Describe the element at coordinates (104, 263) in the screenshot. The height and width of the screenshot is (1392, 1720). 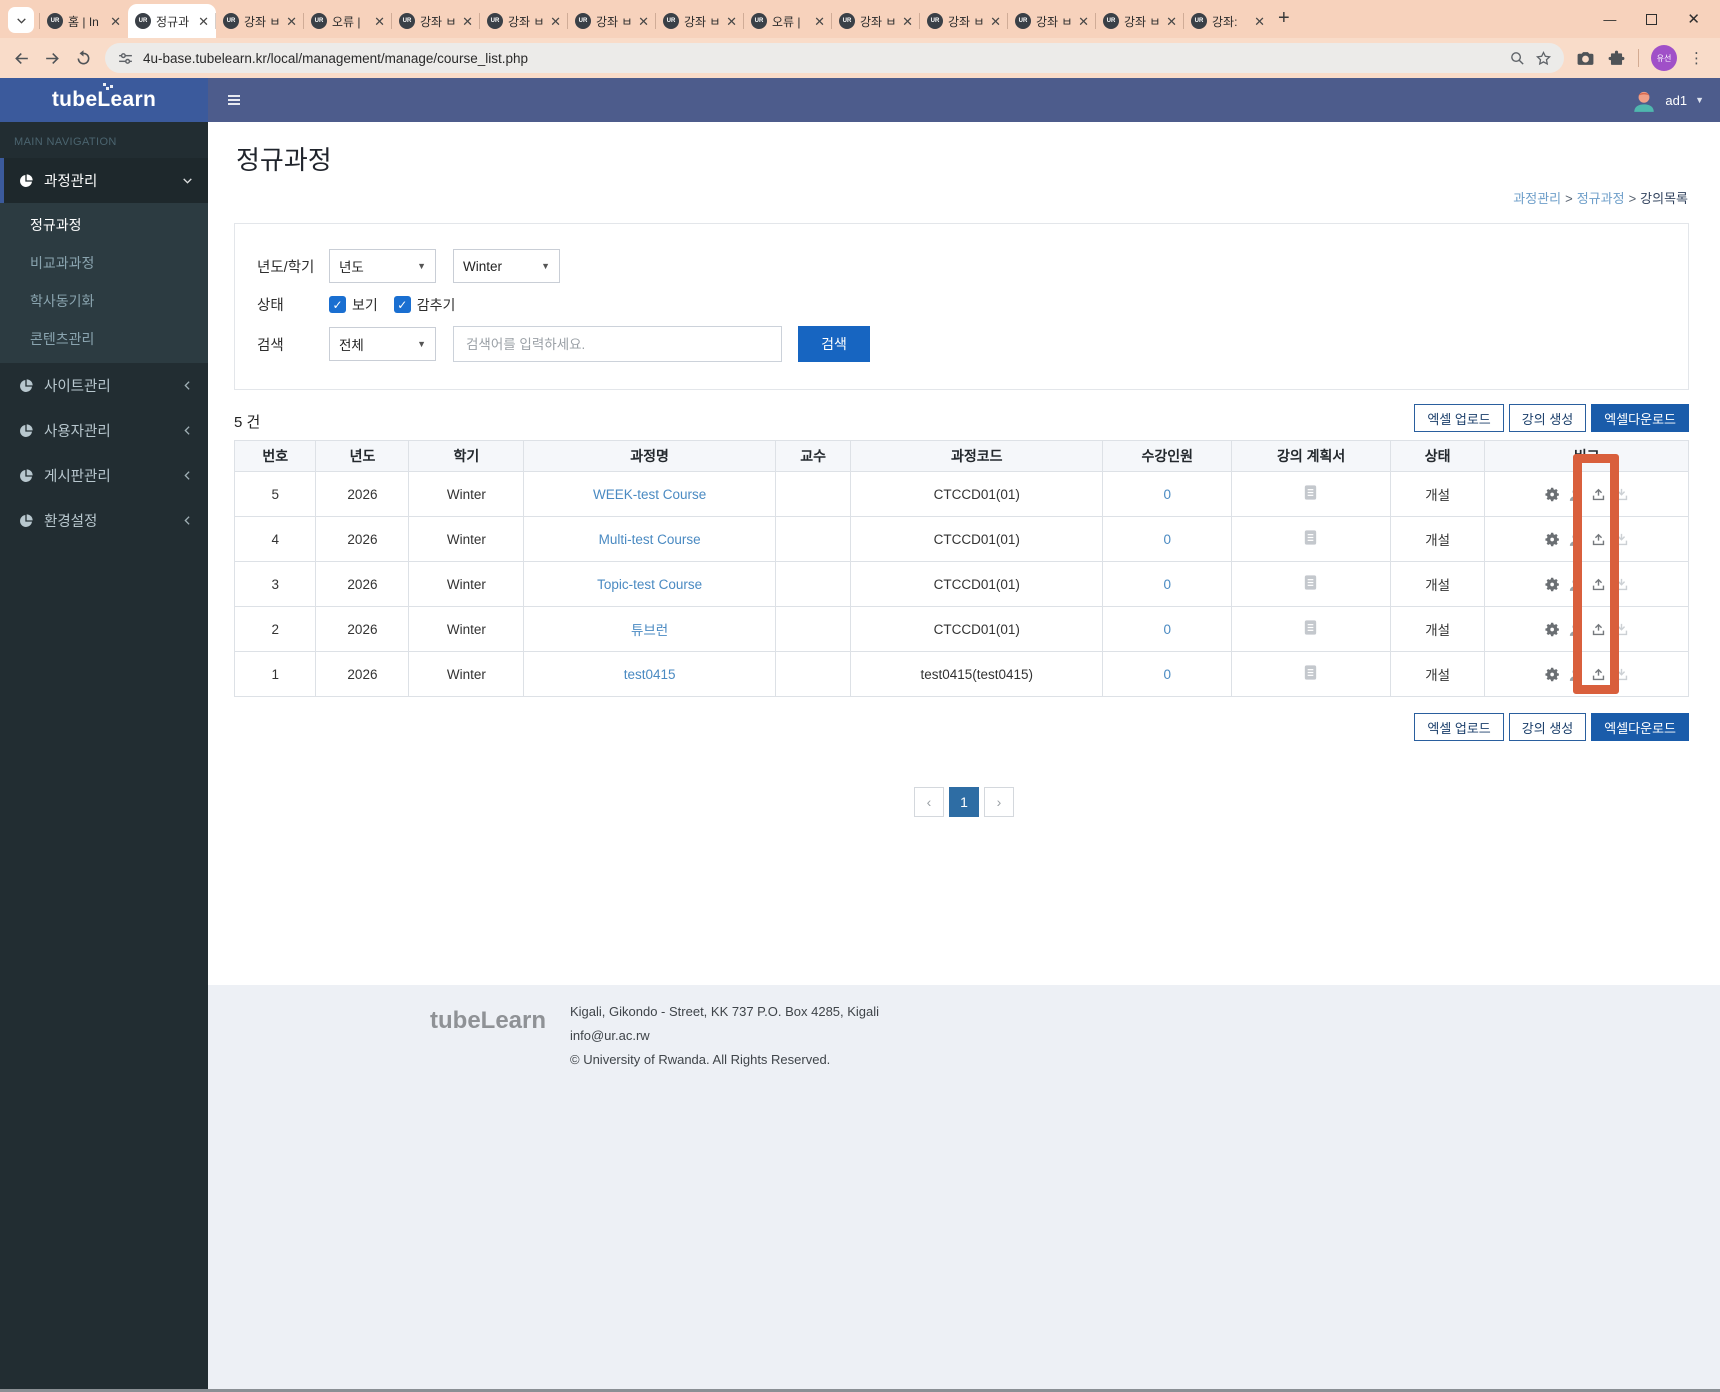
I see `sidebar-item-extracurricular: 비교과과정` at that location.